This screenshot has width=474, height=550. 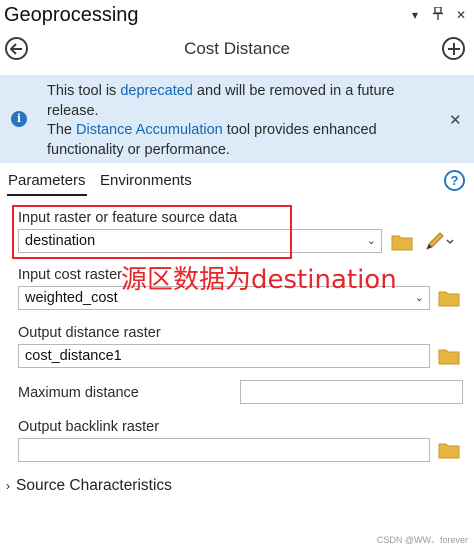 What do you see at coordinates (89, 427) in the screenshot?
I see `backlink-raster-label: Output backlink raster` at bounding box center [89, 427].